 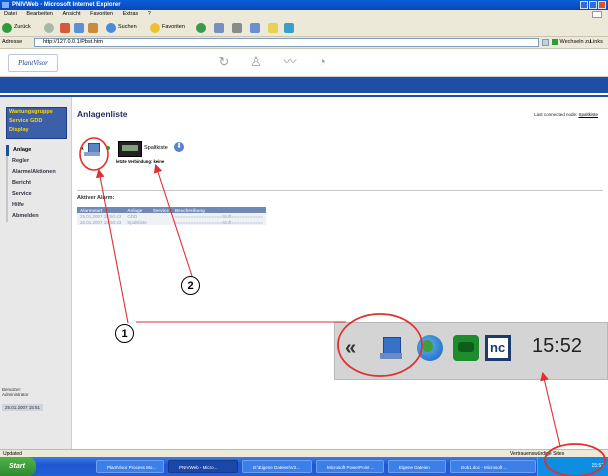 I want to click on sidebar-item-service: Service, so click(x=37, y=194).